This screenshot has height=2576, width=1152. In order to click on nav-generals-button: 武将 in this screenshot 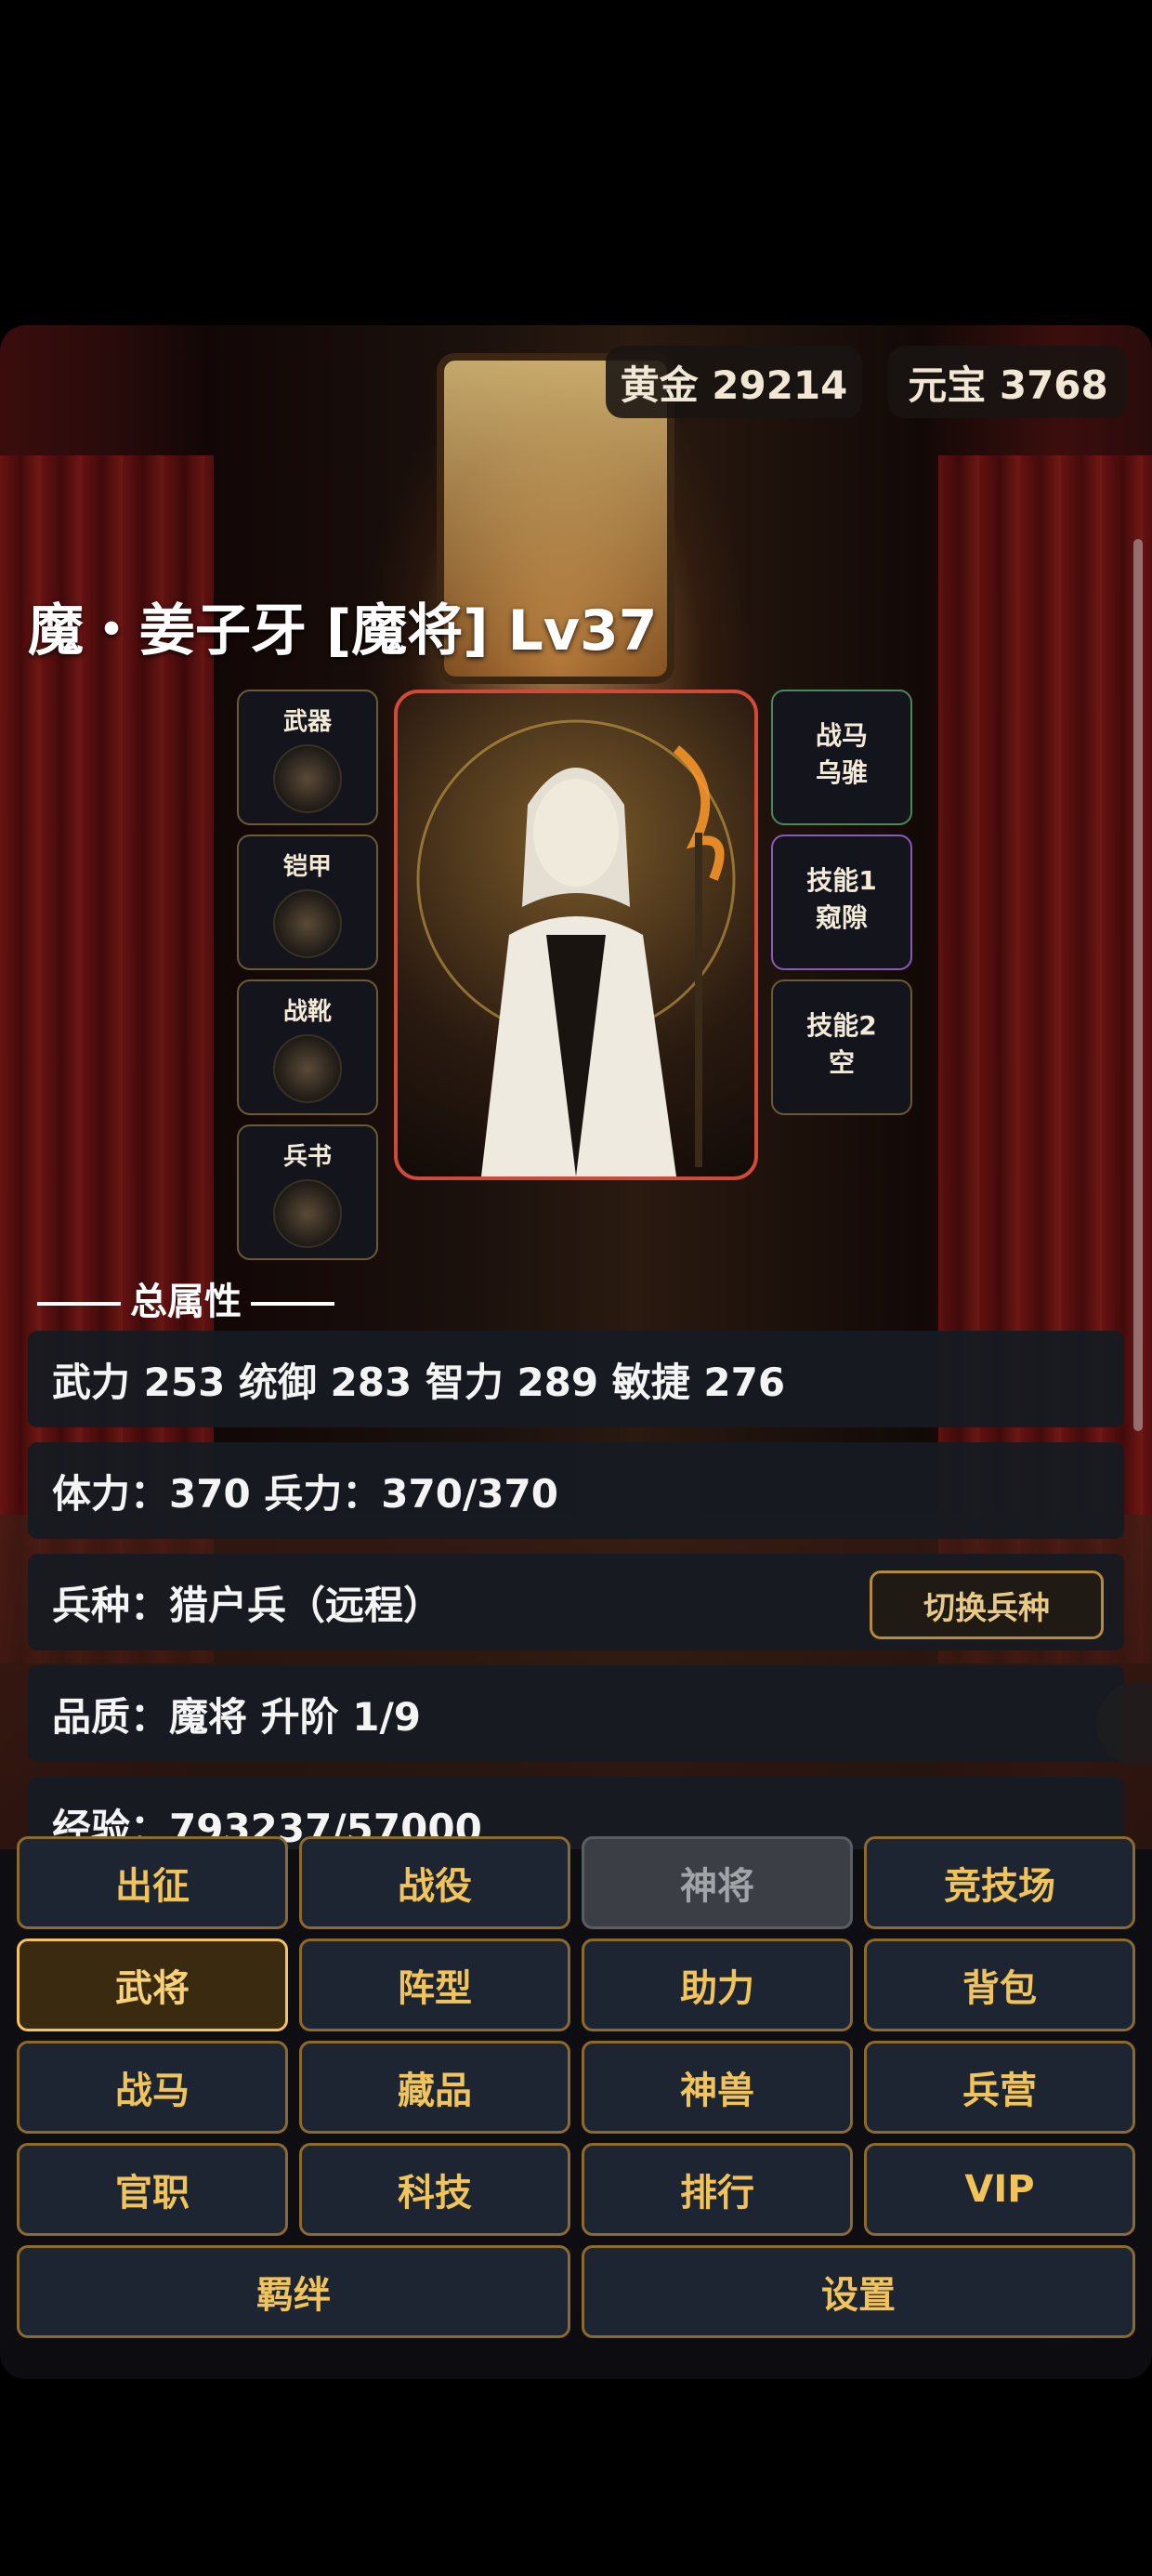, I will do `click(152, 1985)`.